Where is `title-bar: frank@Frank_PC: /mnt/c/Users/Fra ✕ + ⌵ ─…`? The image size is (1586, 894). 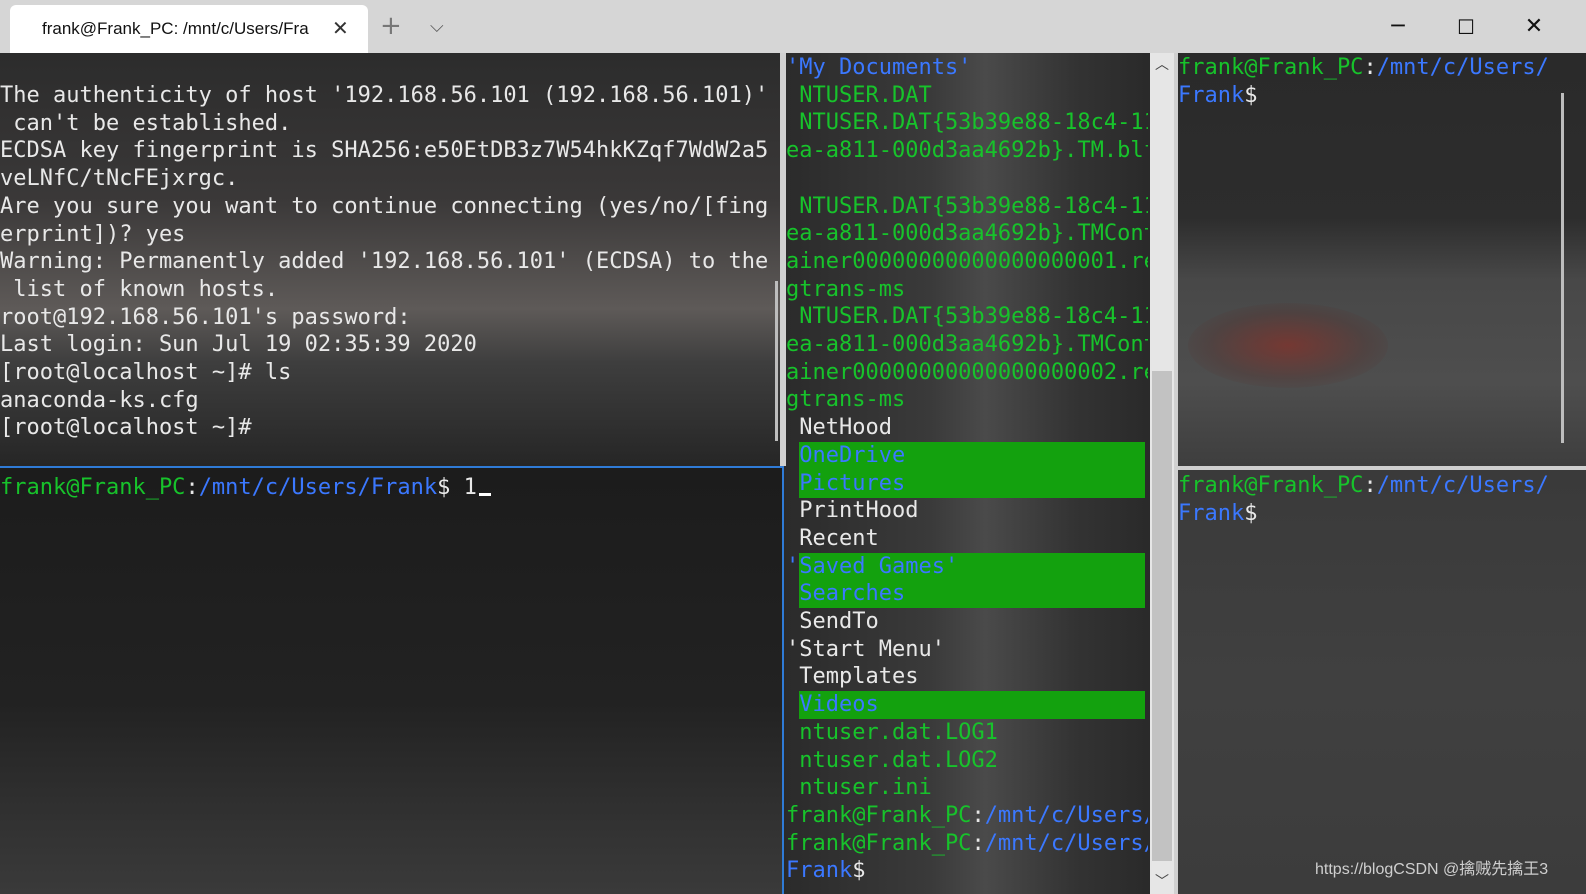 title-bar: frank@Frank_PC: /mnt/c/Users/Fra ✕ + ⌵ ─… is located at coordinates (793, 26).